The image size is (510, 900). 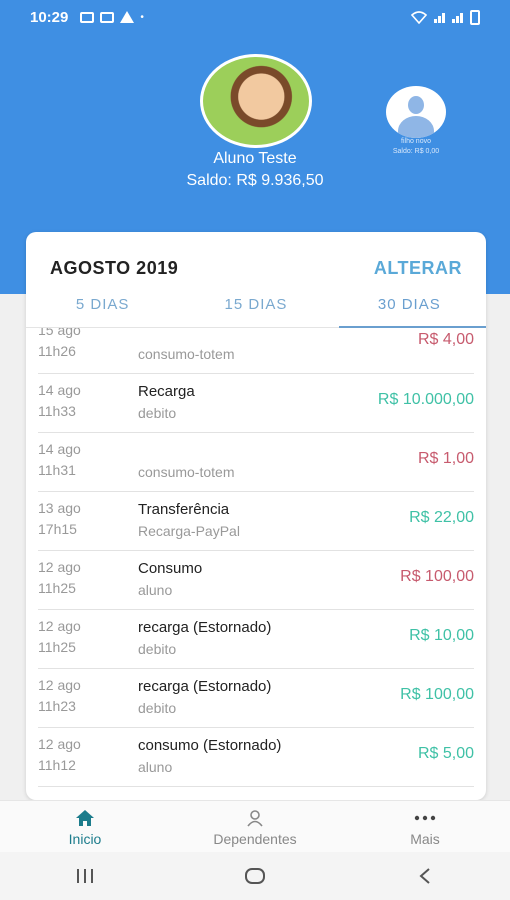 What do you see at coordinates (416, 151) in the screenshot?
I see `dependent-balance: Saldo: R$ 0,00` at bounding box center [416, 151].